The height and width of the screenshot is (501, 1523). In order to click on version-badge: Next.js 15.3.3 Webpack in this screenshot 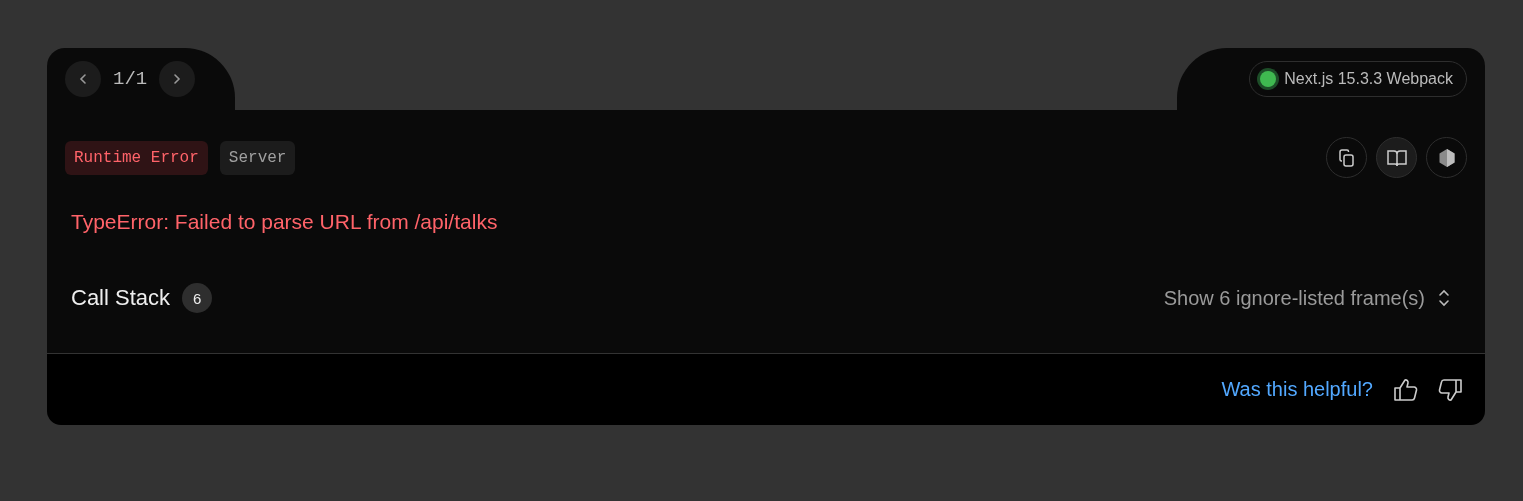, I will do `click(1358, 79)`.